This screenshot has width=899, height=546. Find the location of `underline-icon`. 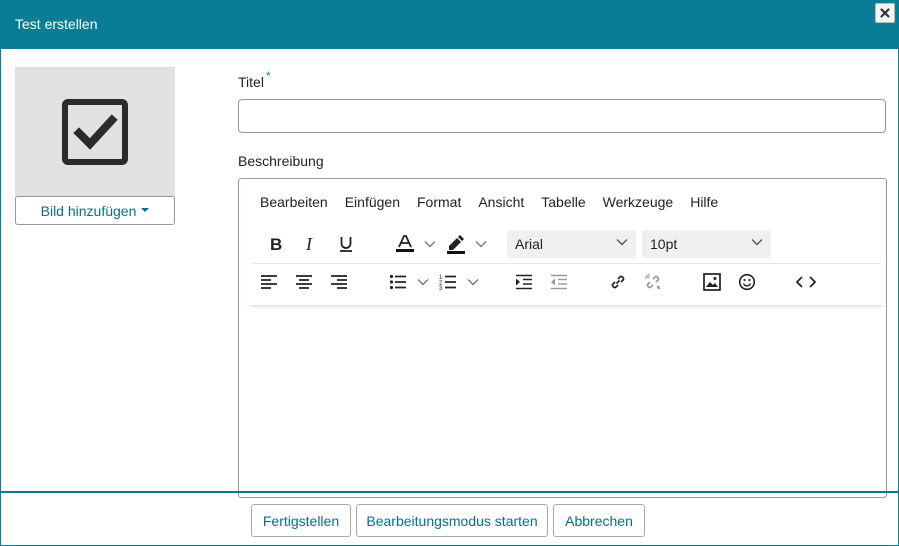

underline-icon is located at coordinates (346, 244).